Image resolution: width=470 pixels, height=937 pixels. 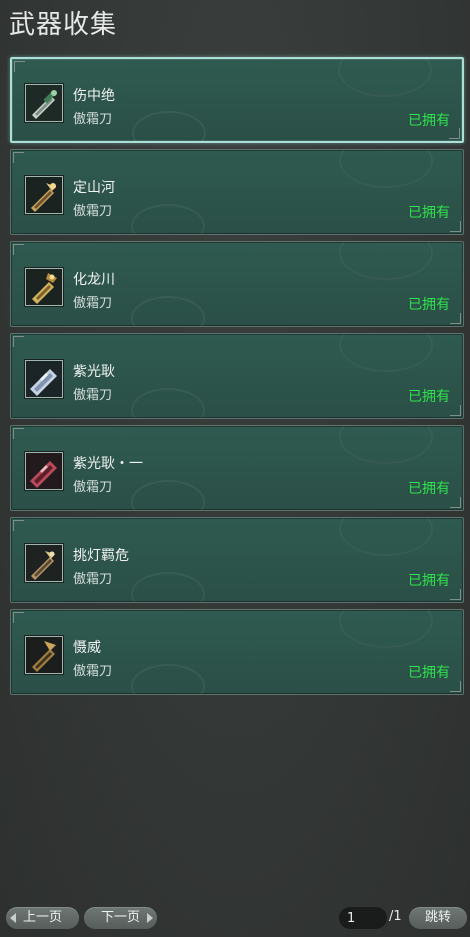 I want to click on weapon-card: 定山河 傲霜刀 已拥有, so click(x=237, y=192).